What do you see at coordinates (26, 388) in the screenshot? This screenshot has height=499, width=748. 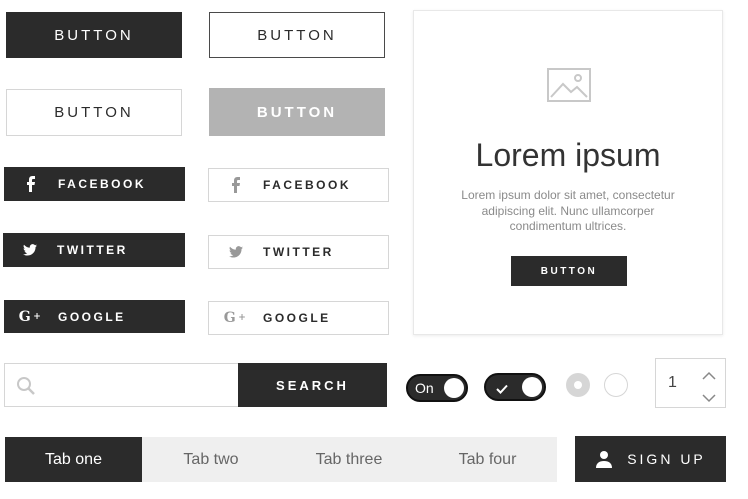 I see `search-icon` at bounding box center [26, 388].